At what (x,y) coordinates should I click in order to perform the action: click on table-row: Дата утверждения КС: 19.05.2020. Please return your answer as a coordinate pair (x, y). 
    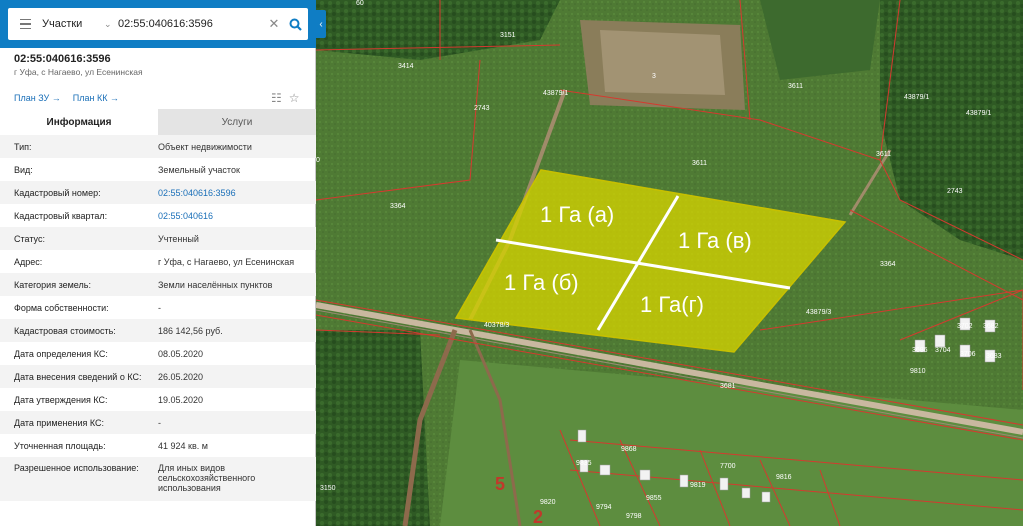
    Looking at the image, I should click on (158, 399).